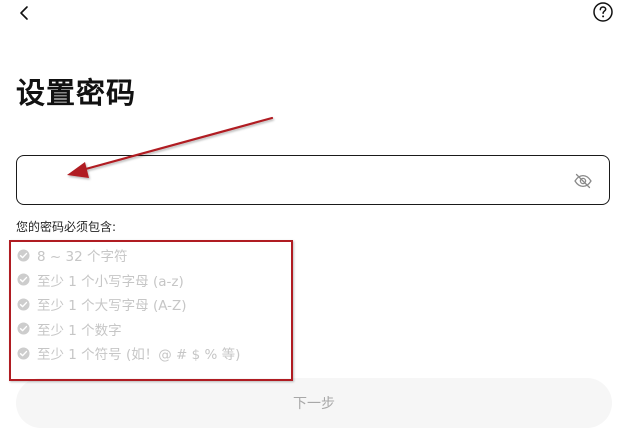 The image size is (628, 429). I want to click on eye-off-icon, so click(583, 181).